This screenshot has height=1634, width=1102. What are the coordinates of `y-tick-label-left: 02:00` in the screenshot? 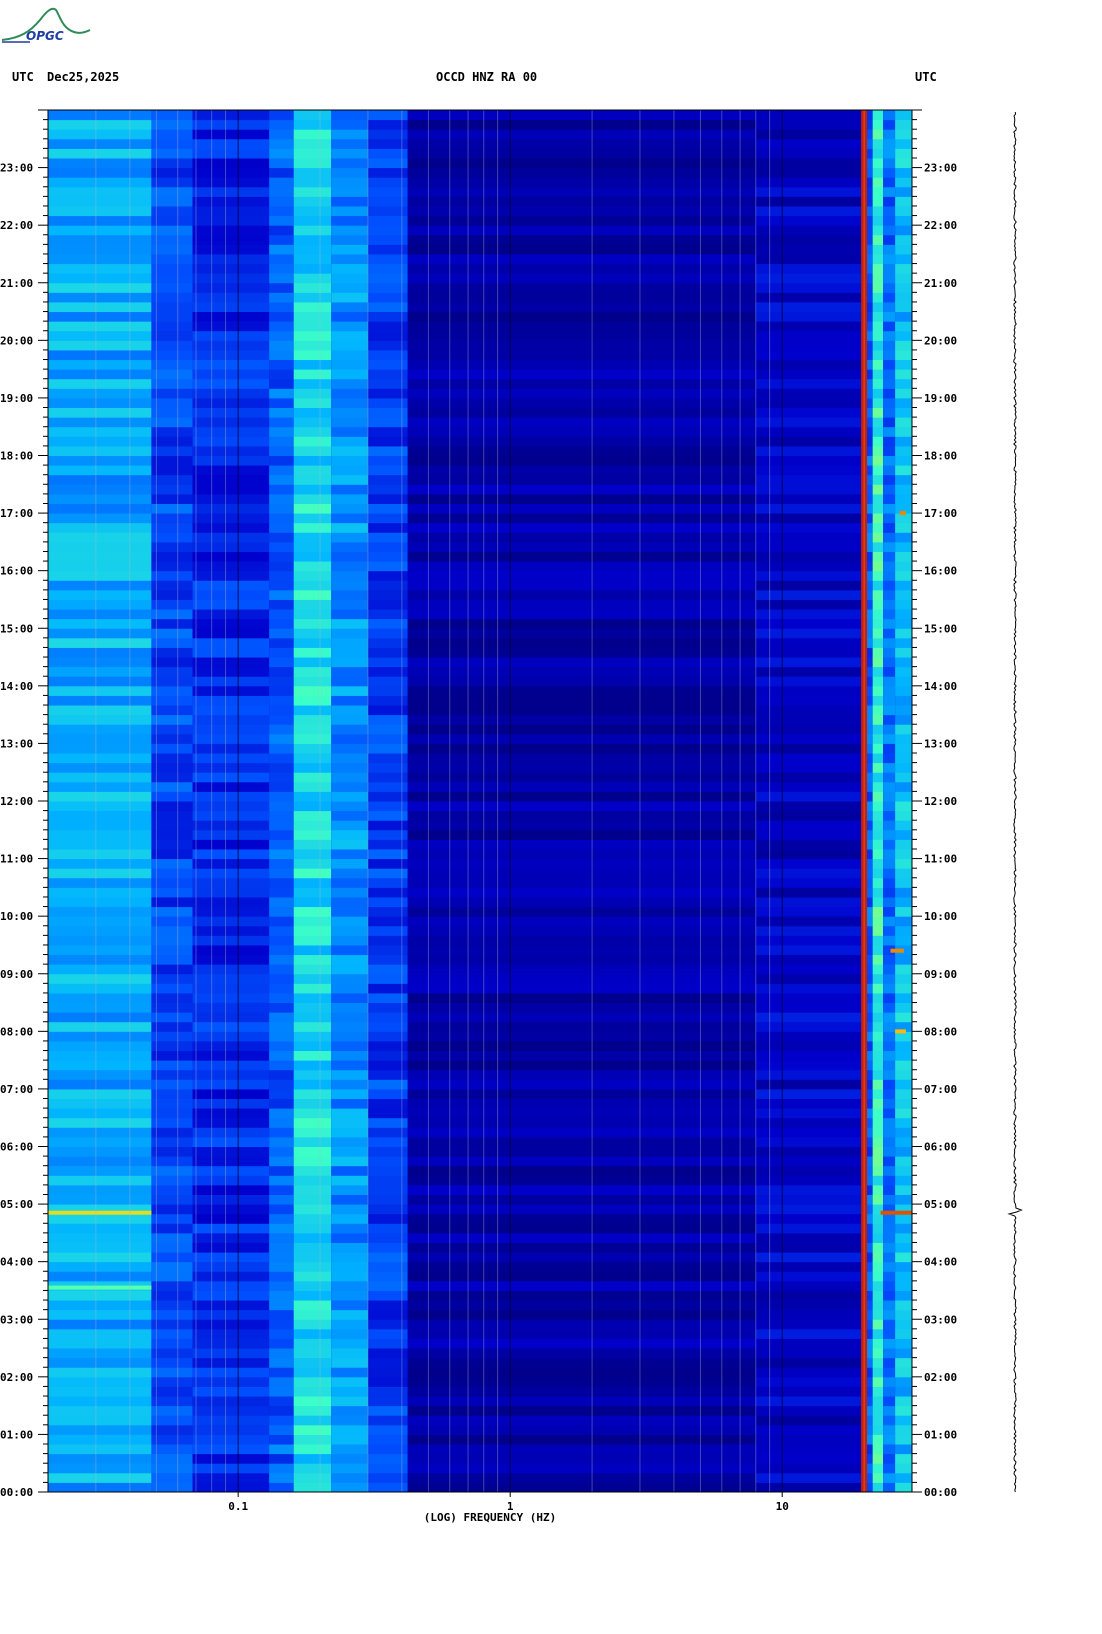 It's located at (16, 1377).